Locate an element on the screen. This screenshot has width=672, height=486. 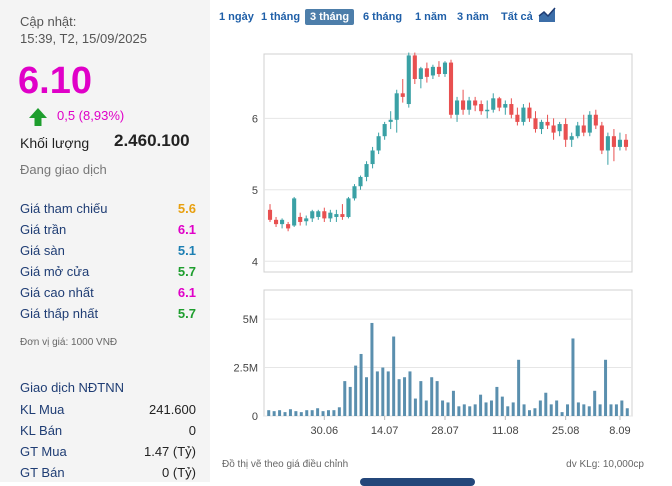
foreign-row-label: KL Bán is located at coordinates (41, 430).